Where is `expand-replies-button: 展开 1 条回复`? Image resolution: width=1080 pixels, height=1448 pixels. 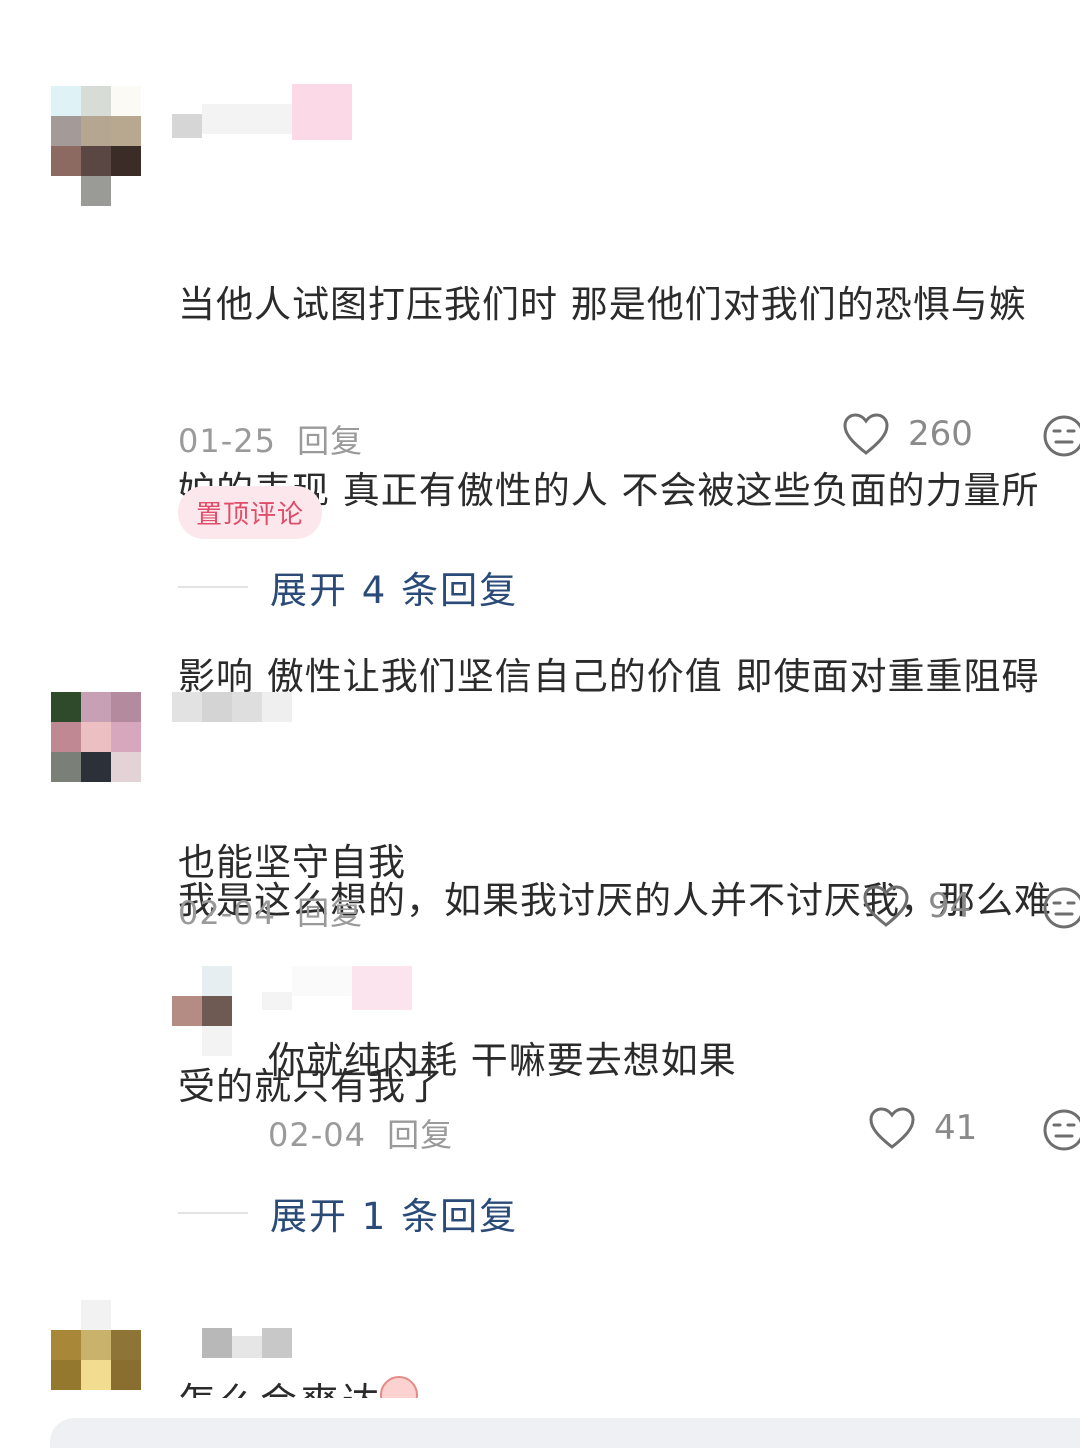 expand-replies-button: 展开 1 条回复 is located at coordinates (348, 1213).